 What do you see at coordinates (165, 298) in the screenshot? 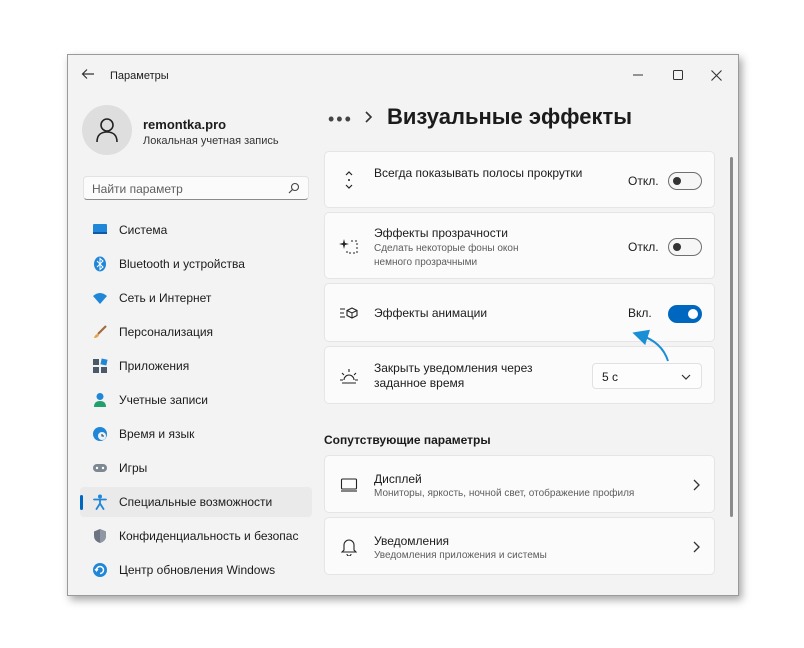
I see `sidebar-item-label: Сеть и Интернет` at bounding box center [165, 298].